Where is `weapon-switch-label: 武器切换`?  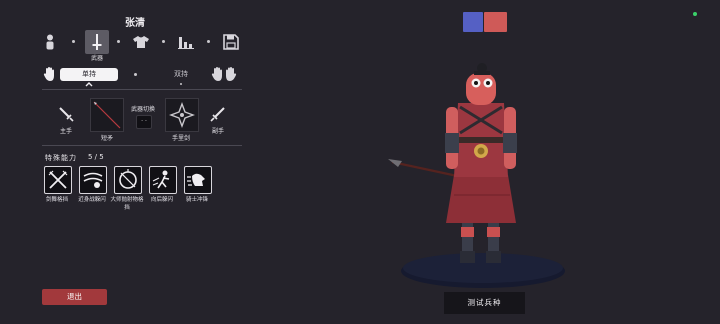 weapon-switch-label: 武器切换 is located at coordinates (142, 109).